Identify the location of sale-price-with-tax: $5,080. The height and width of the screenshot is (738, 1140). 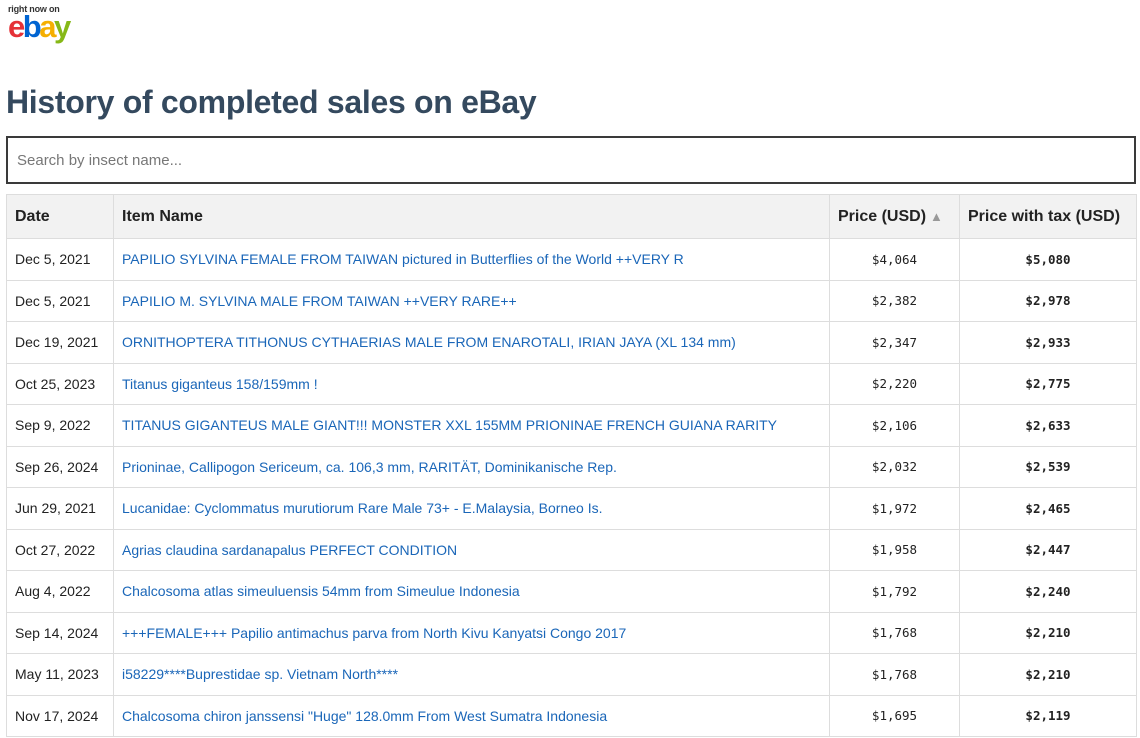
(1048, 259).